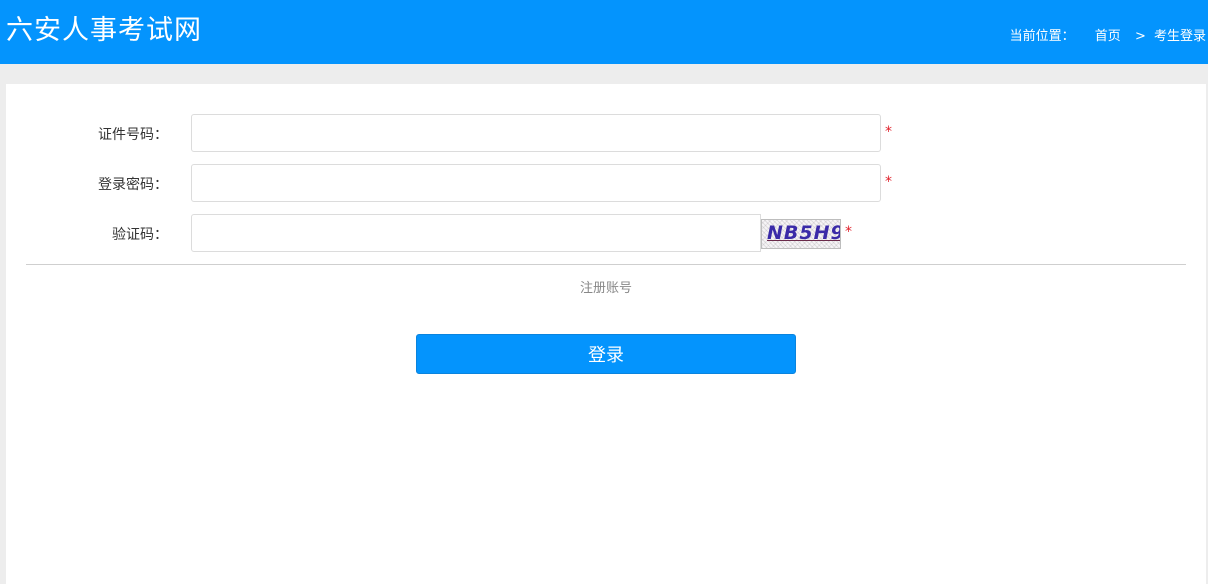 The height and width of the screenshot is (584, 1208). I want to click on register-account-link: 注册账号, so click(606, 286).